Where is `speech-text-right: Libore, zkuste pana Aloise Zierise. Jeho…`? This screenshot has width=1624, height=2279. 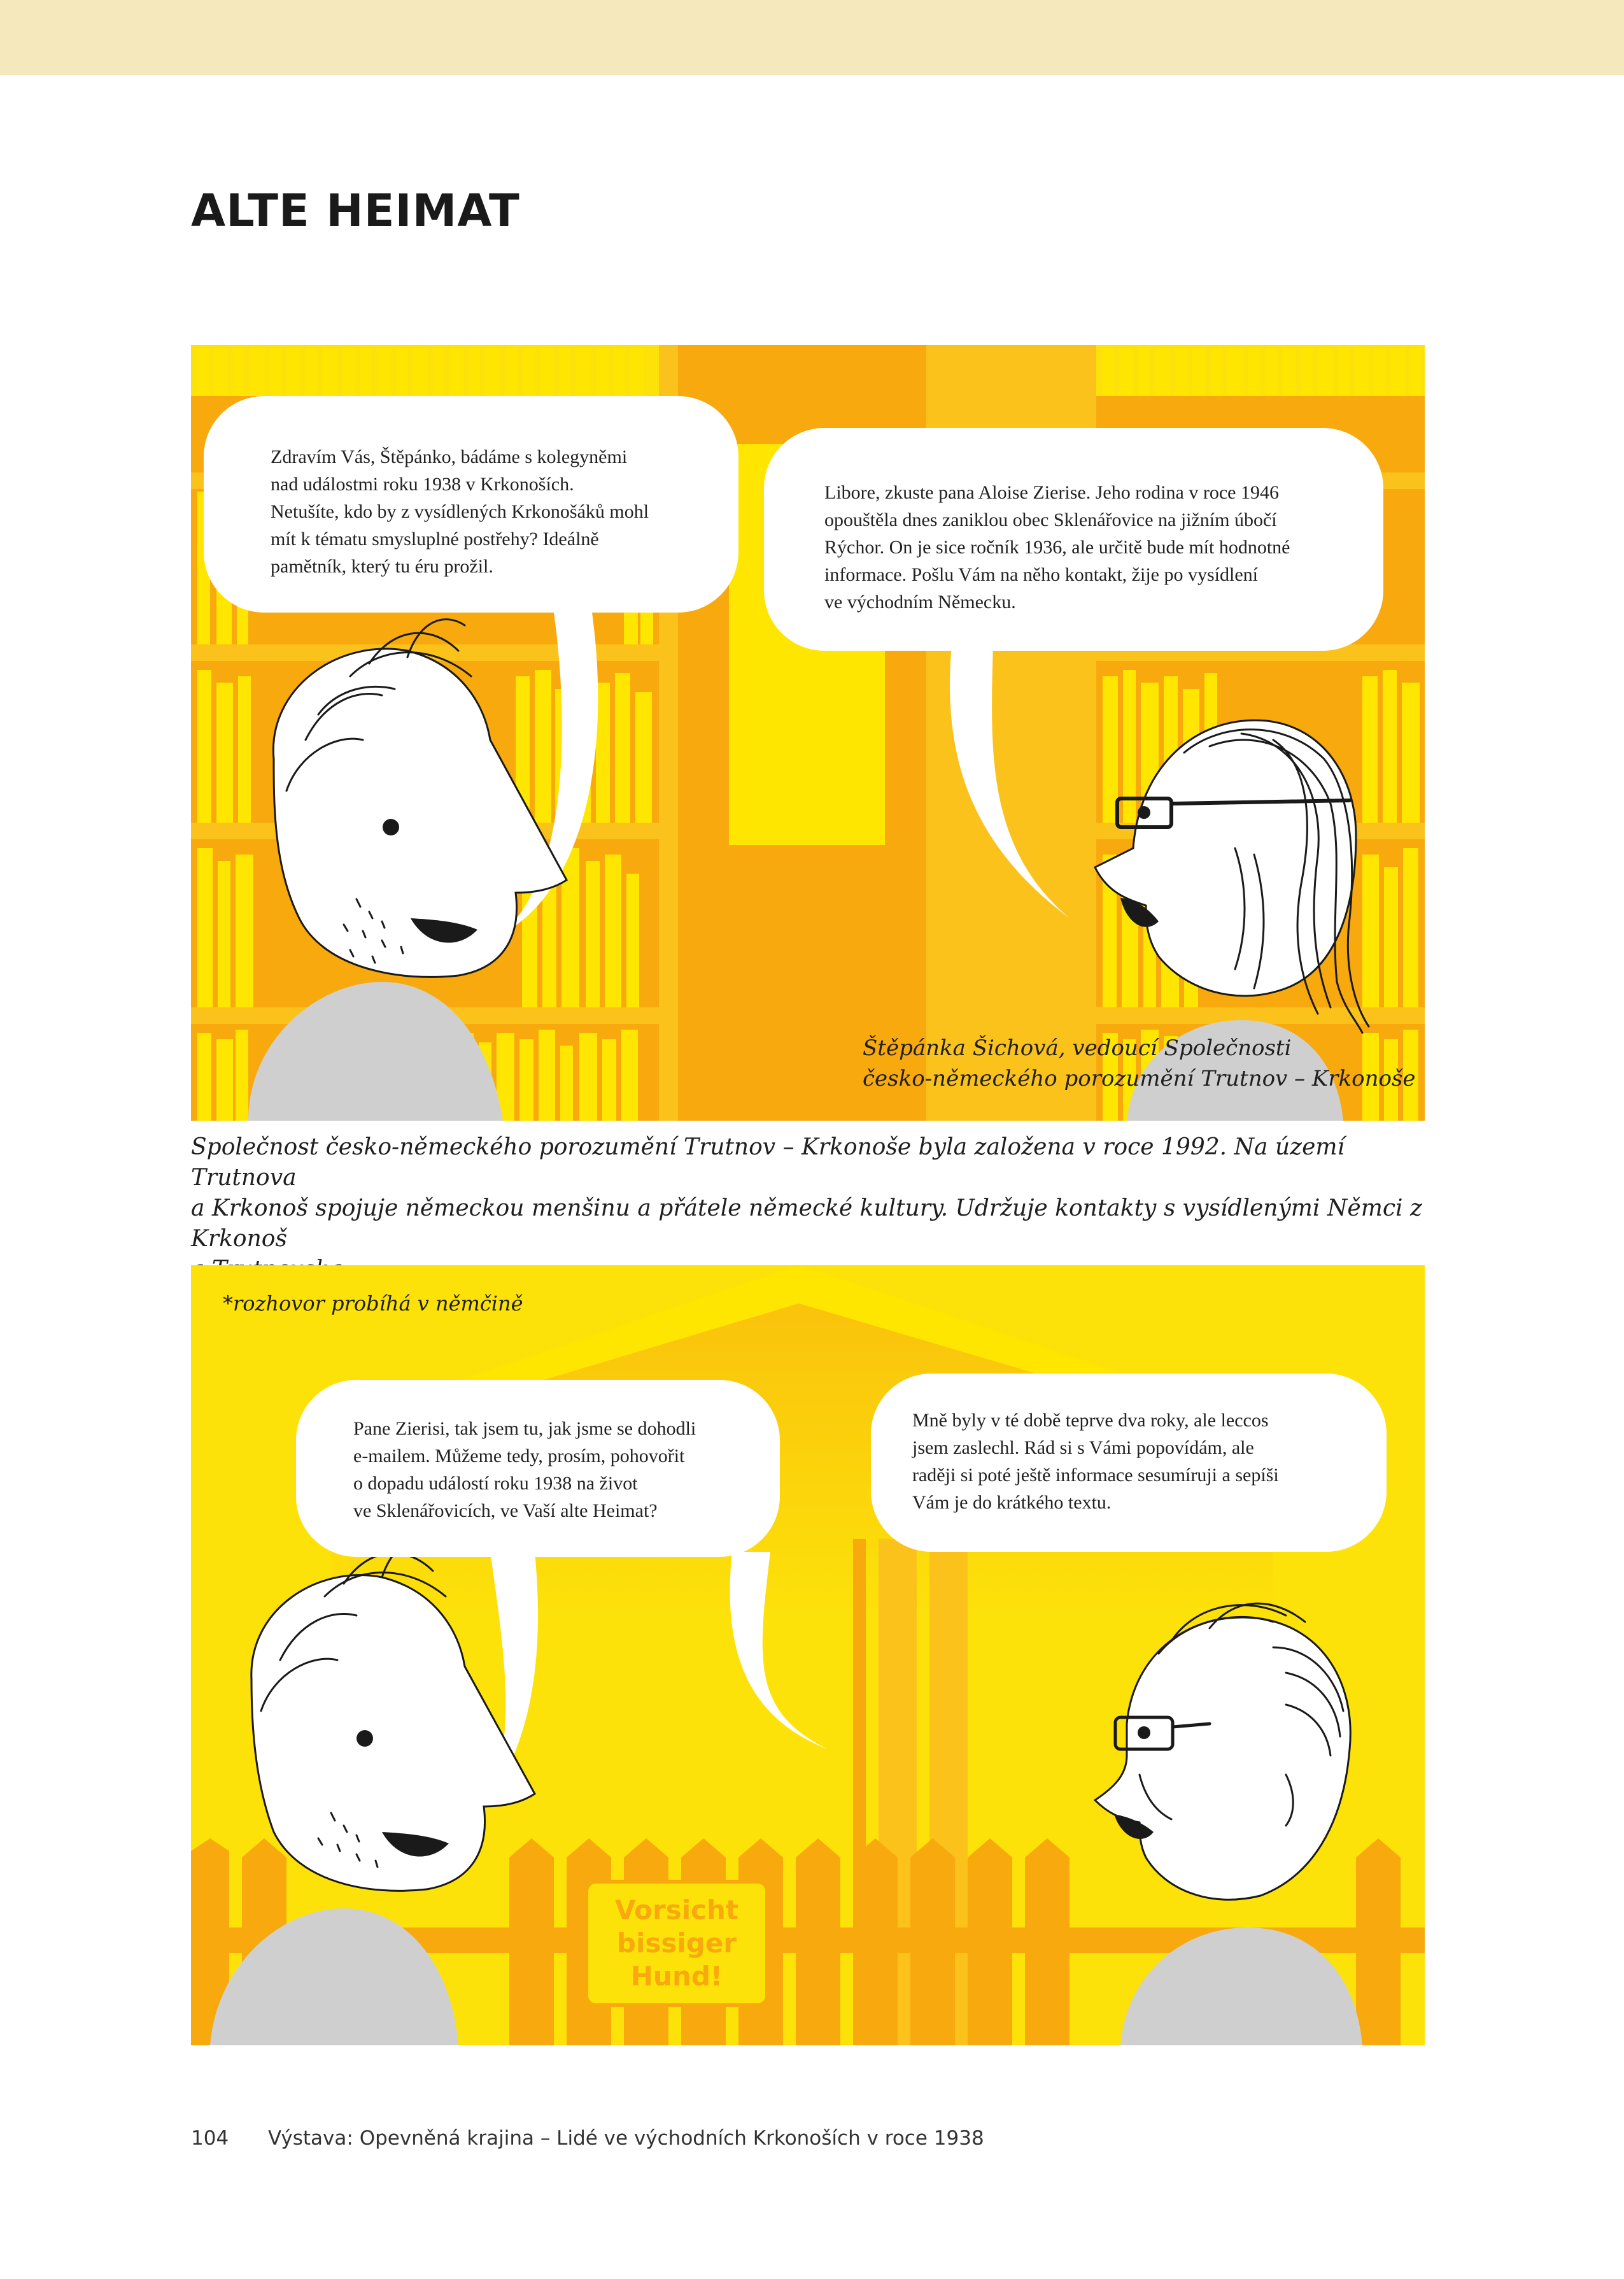 speech-text-right: Libore, zkuste pana Aloise Zierise. Jeho… is located at coordinates (1057, 547).